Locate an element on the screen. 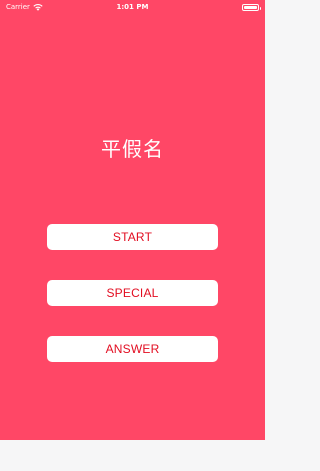  start-button-label: START is located at coordinates (132, 237).